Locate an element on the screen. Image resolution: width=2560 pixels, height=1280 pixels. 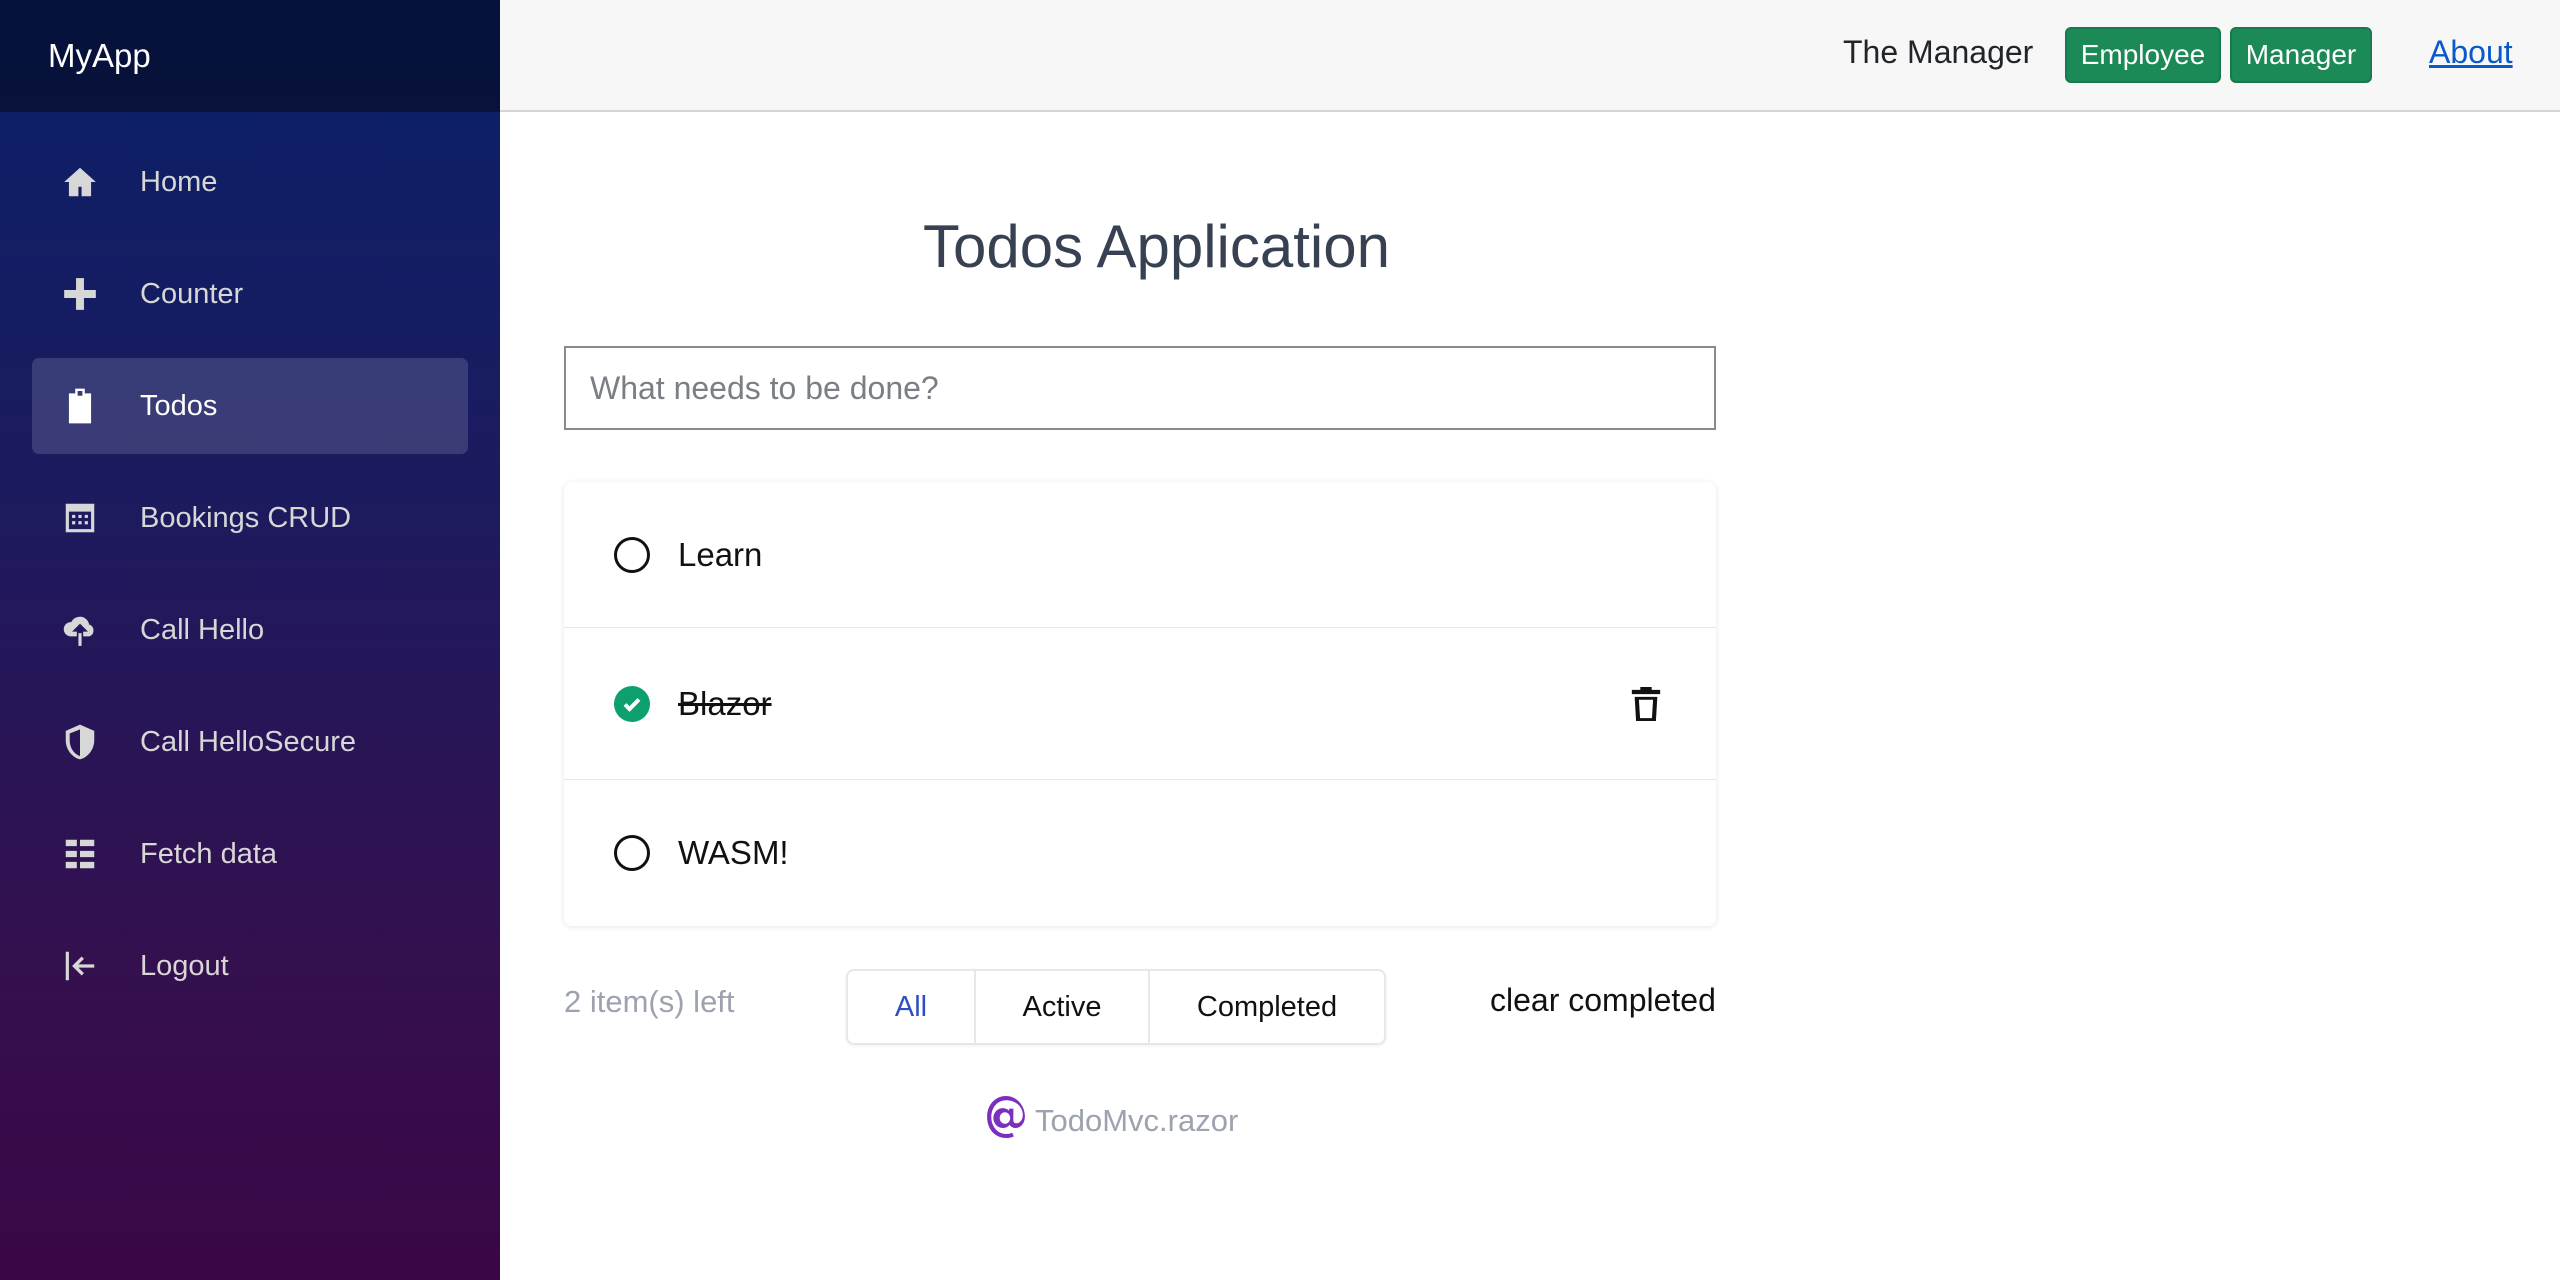
brand-link: MyApp is located at coordinates (99, 56).